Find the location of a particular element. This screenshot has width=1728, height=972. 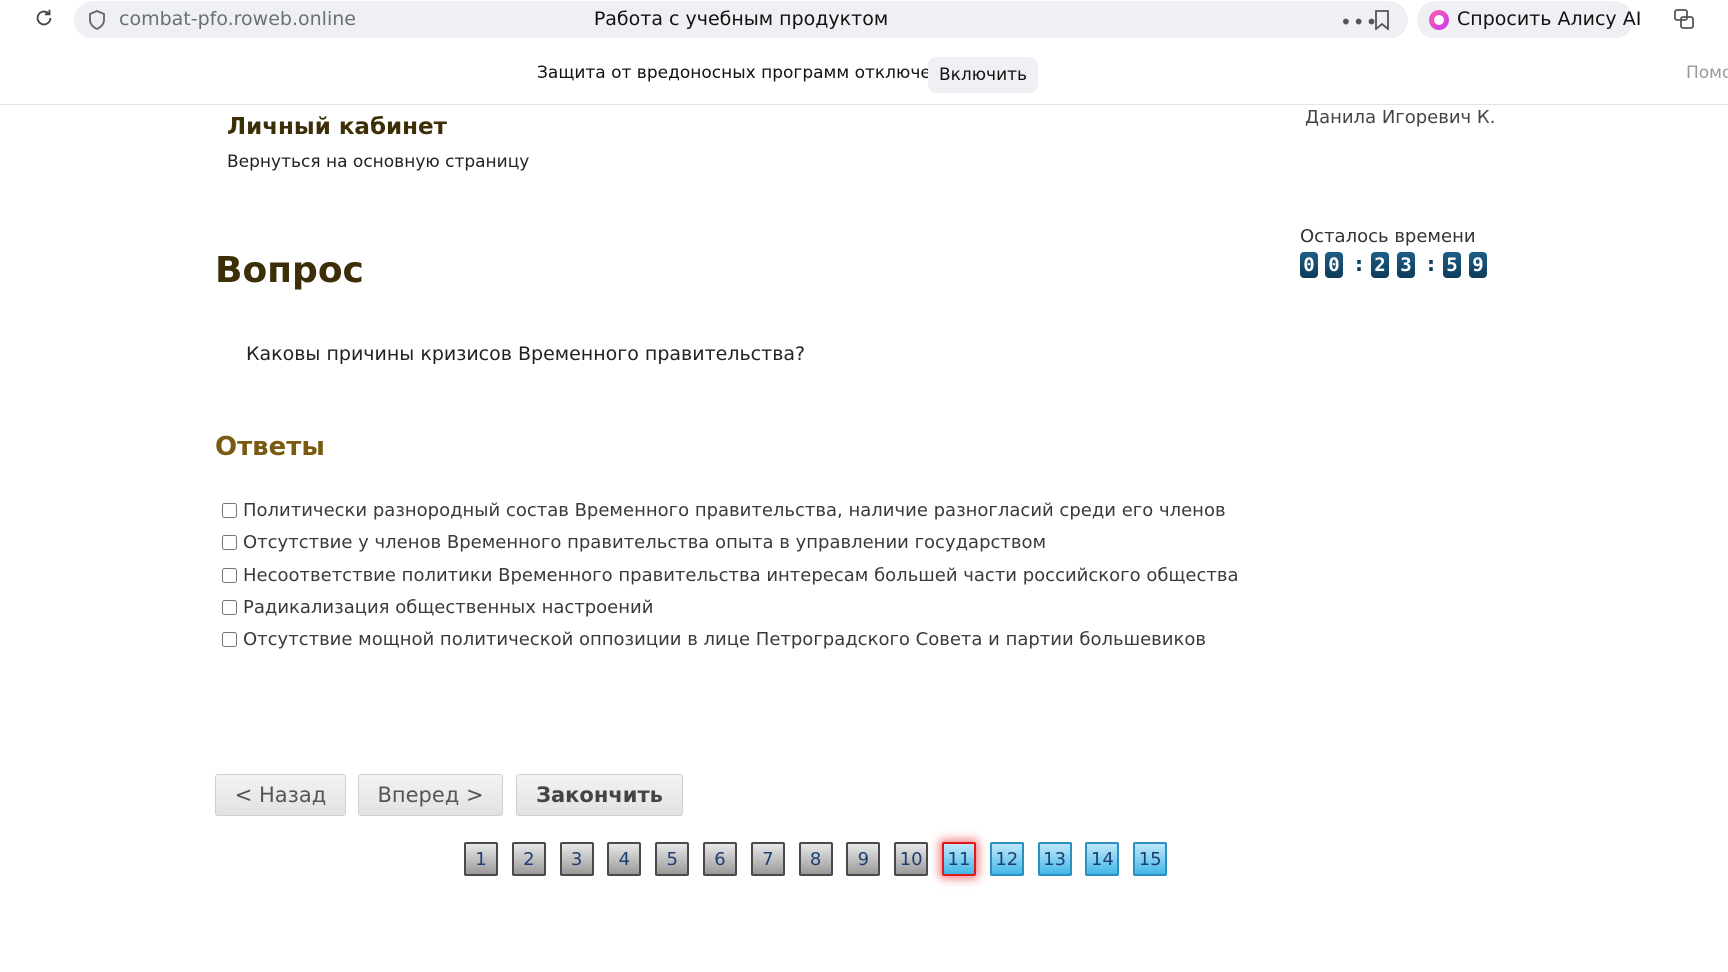

help-link: Помо is located at coordinates (1707, 73).